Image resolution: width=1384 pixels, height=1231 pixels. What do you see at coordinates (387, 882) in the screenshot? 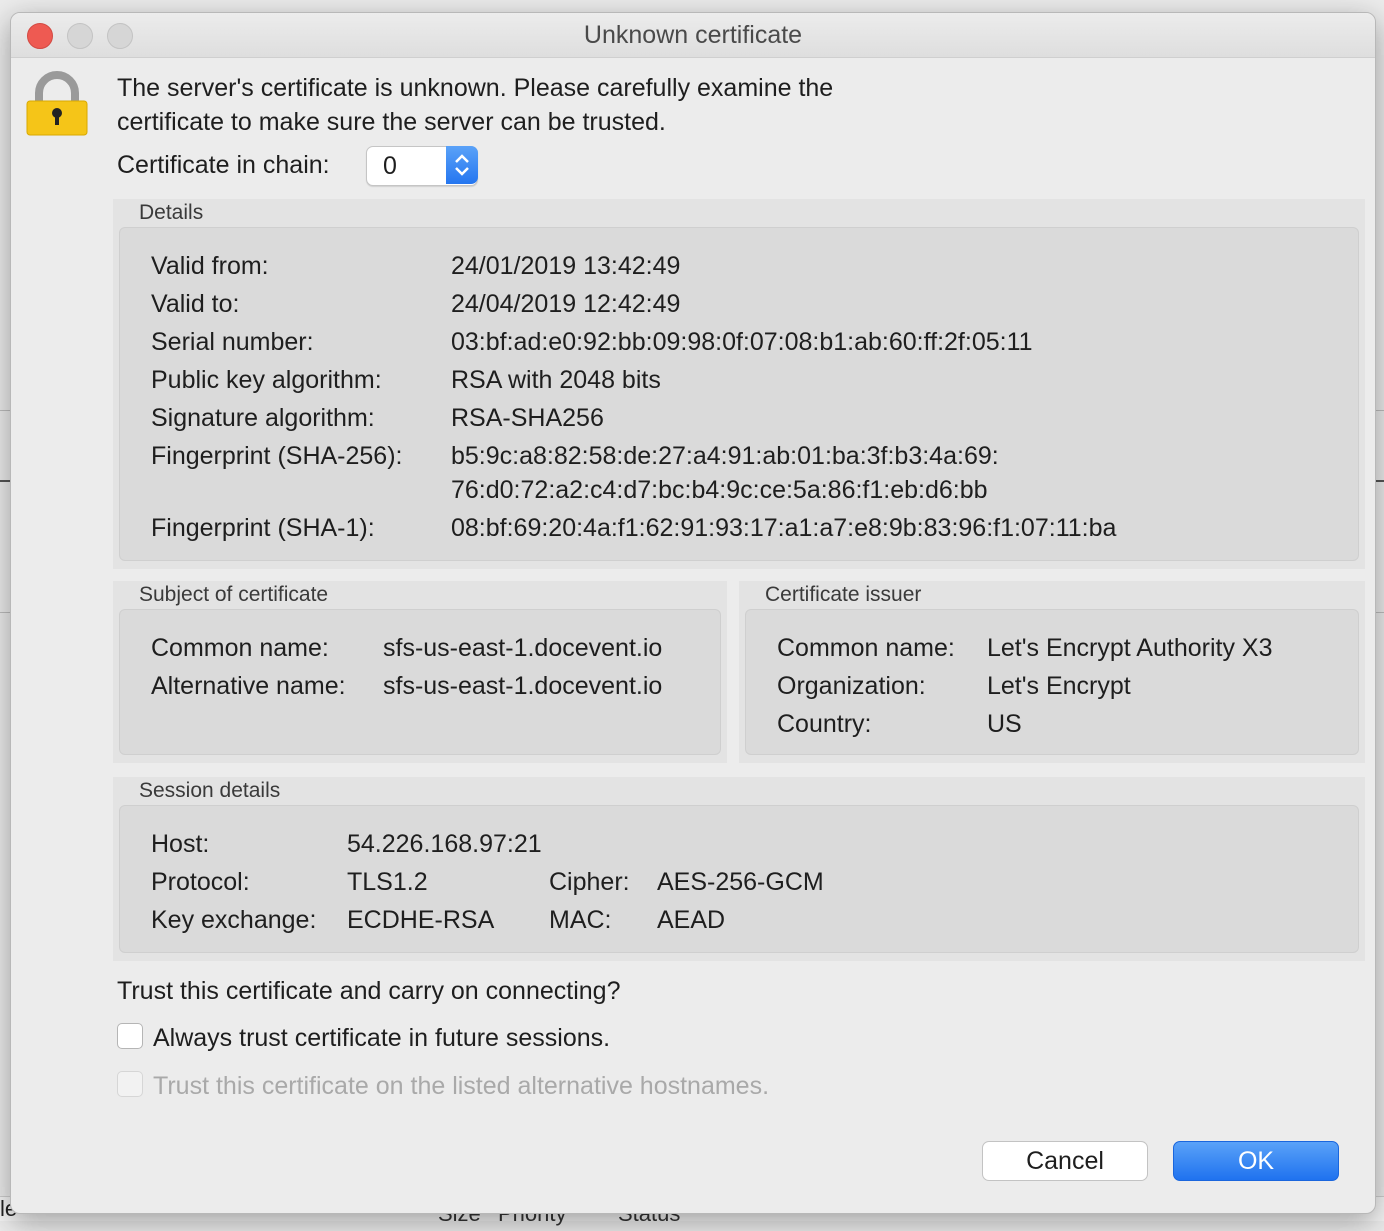
I see `protocol-value: TLS1.2` at bounding box center [387, 882].